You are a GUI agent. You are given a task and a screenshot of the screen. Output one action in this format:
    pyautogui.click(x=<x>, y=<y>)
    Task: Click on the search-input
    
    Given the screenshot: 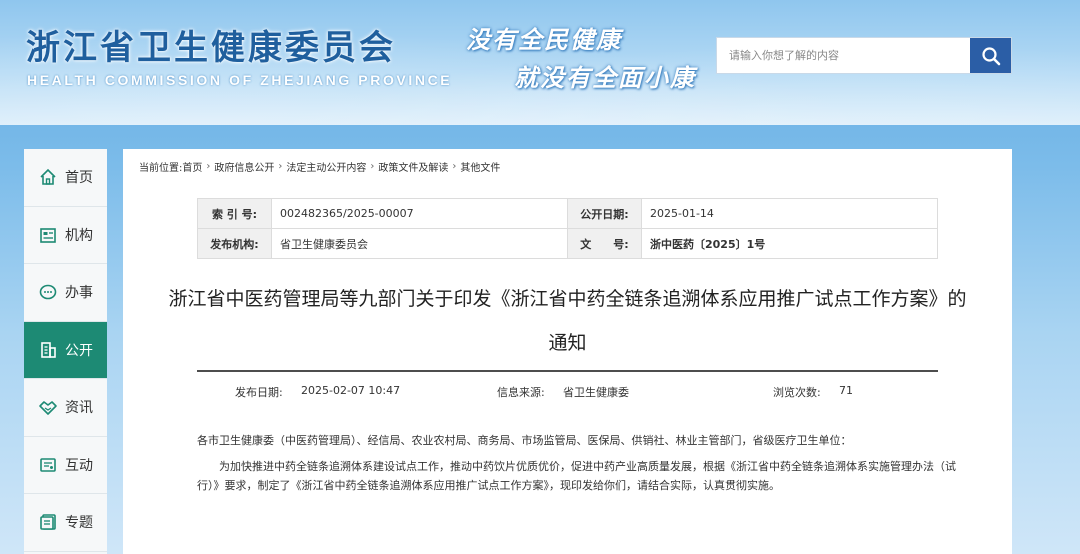 What is the action you would take?
    pyautogui.click(x=843, y=55)
    